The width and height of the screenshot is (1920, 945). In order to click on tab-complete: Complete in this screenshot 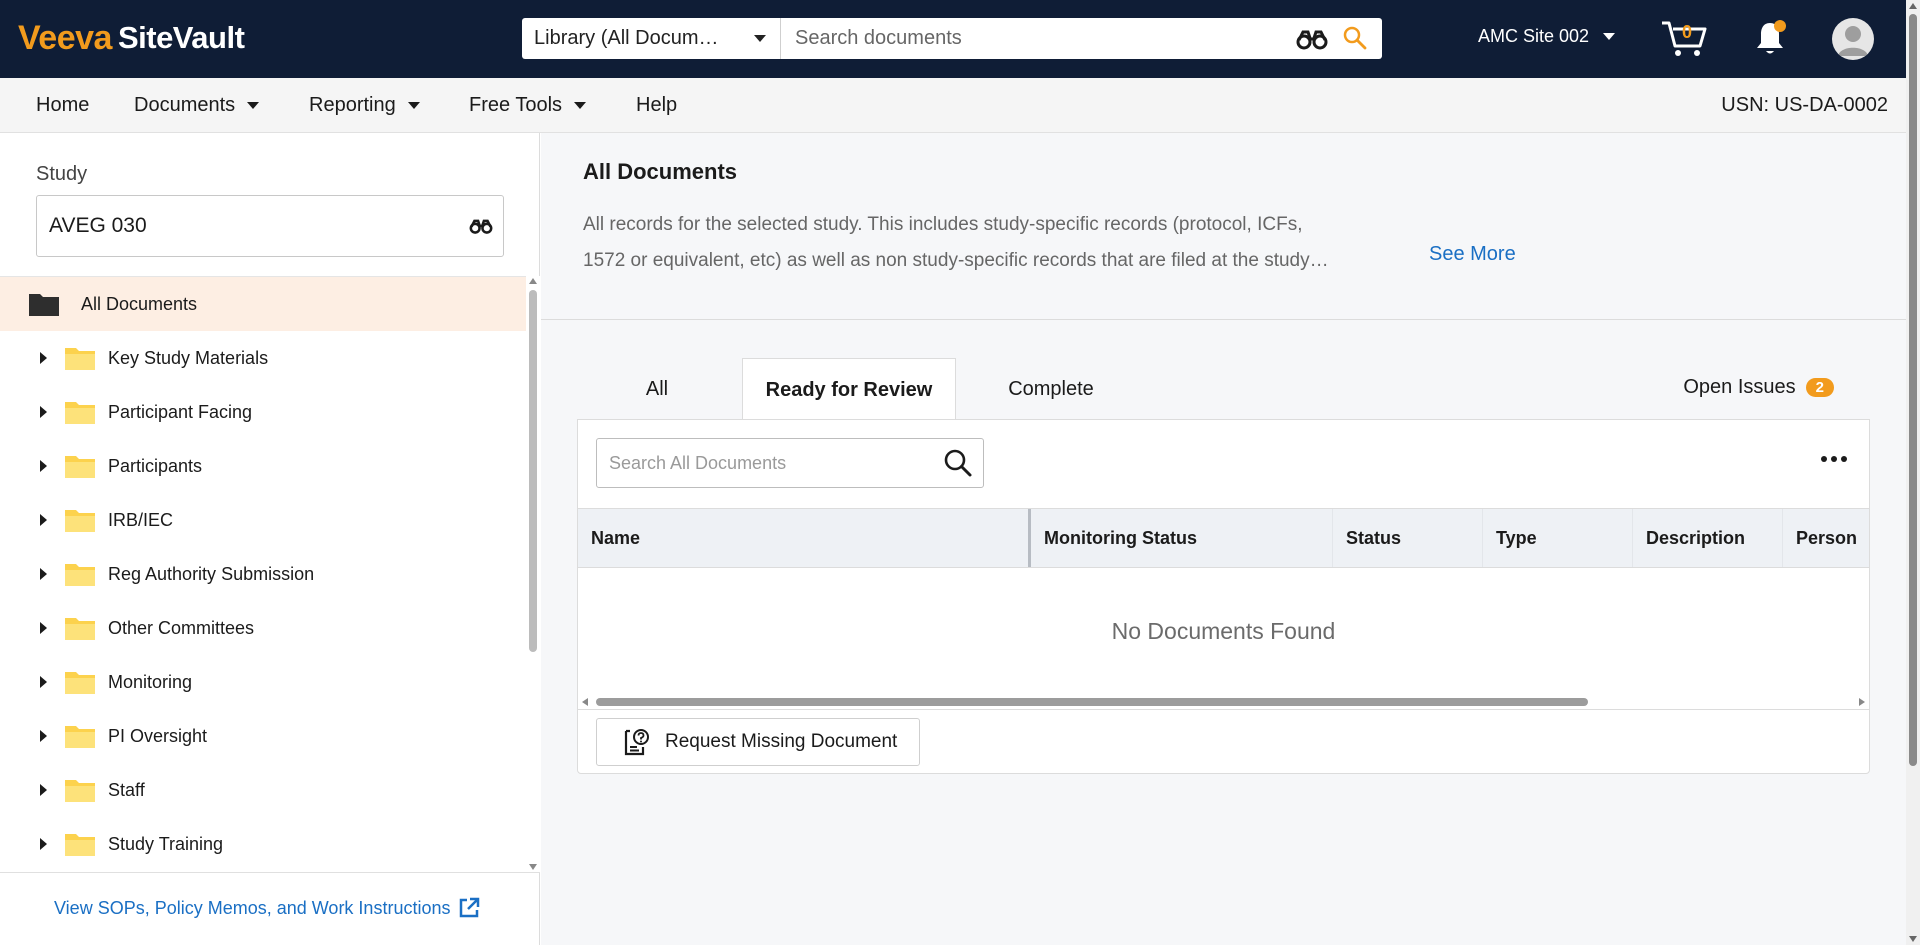, I will do `click(1051, 389)`.